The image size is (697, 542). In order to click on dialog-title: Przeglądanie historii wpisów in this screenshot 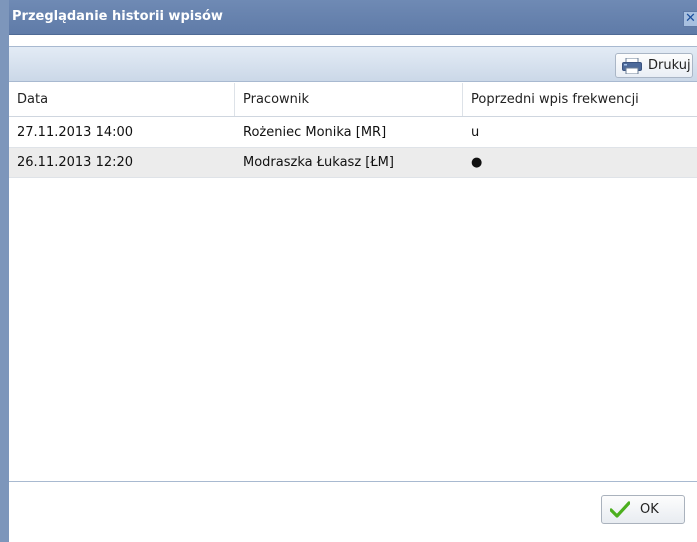, I will do `click(117, 16)`.